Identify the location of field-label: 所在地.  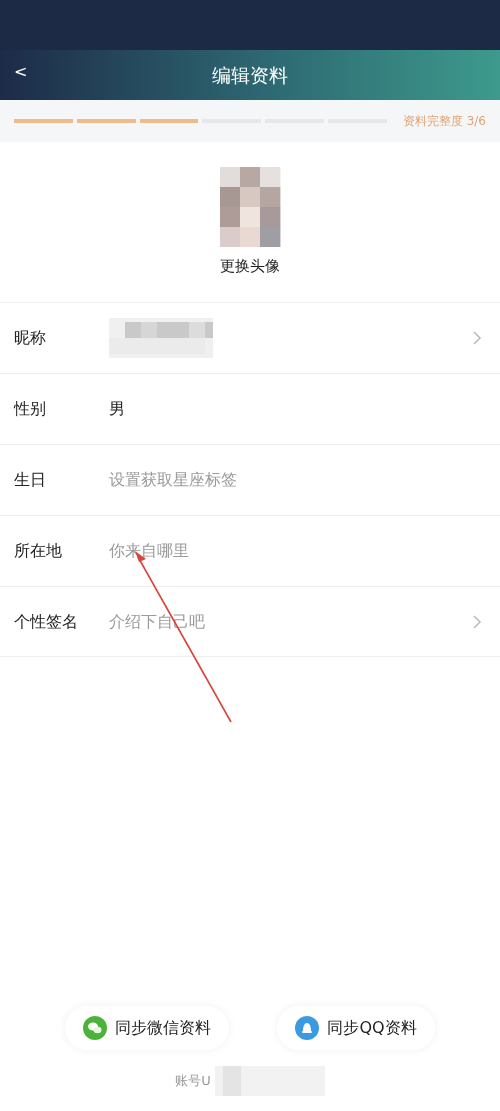
(38, 551).